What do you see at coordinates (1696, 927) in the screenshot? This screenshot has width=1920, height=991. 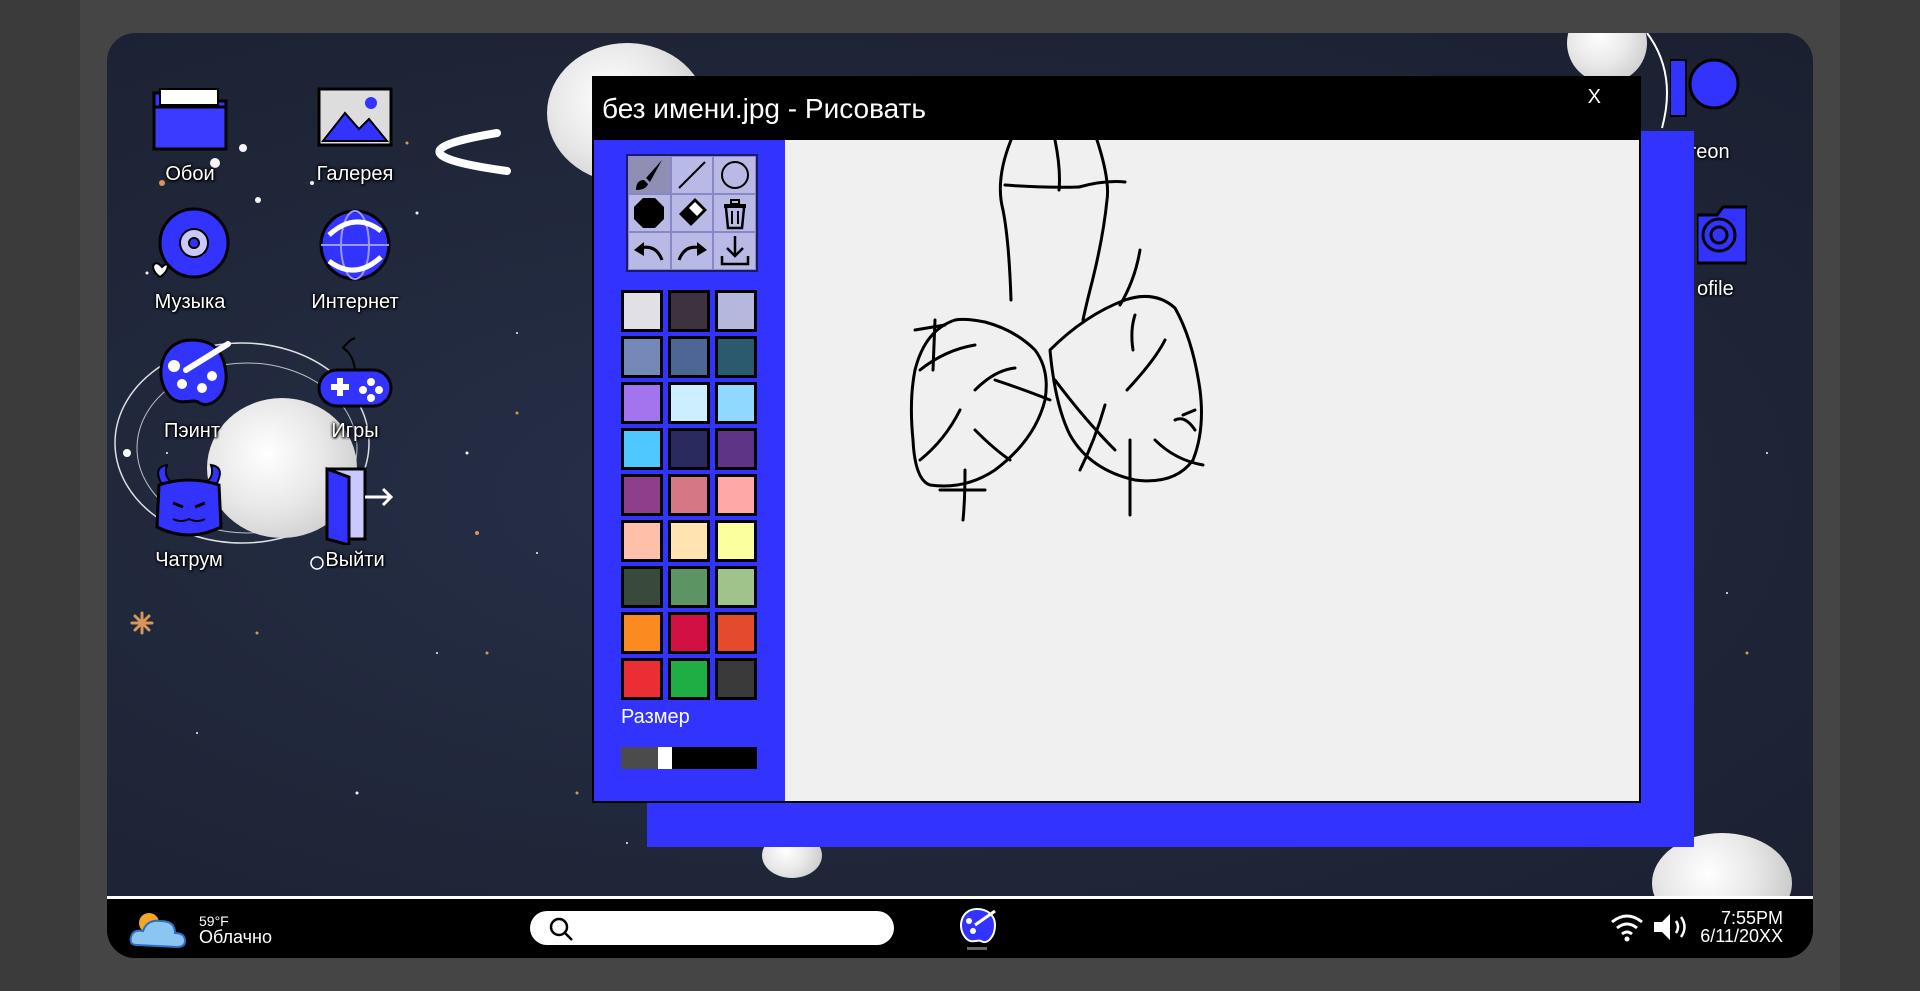 I see `system-tray: 7:55PM 6/11/20XX` at bounding box center [1696, 927].